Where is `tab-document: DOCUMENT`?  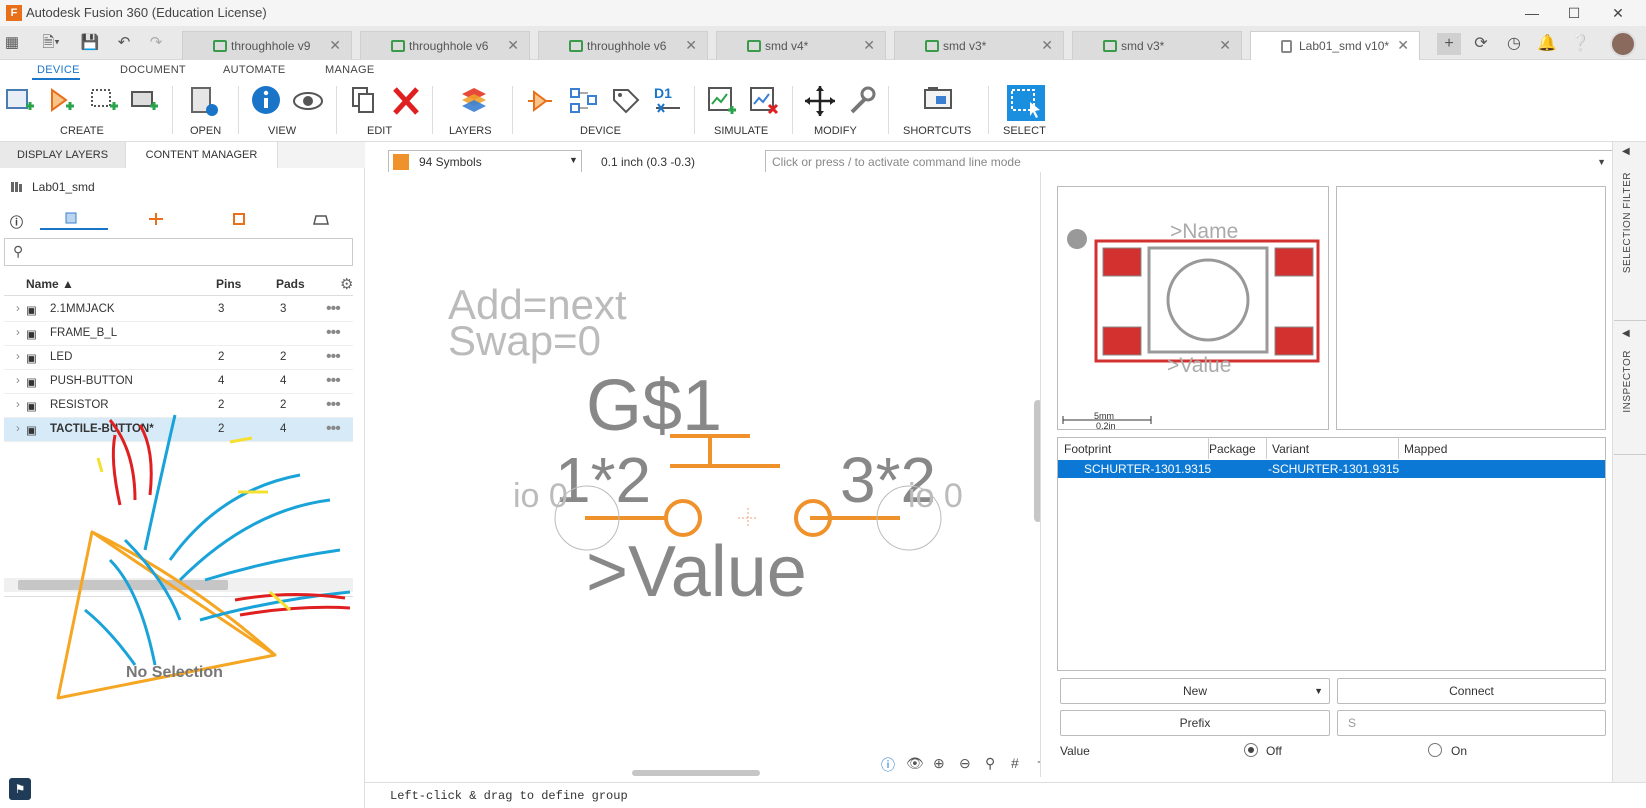 tab-document: DOCUMENT is located at coordinates (153, 70).